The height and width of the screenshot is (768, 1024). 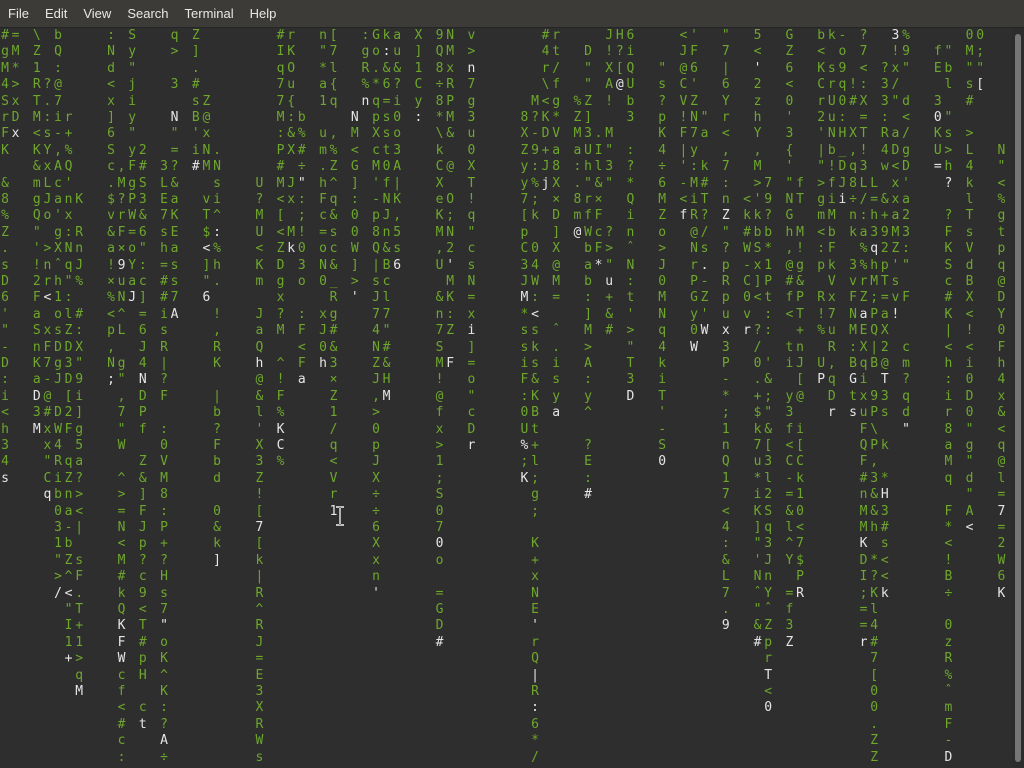 I want to click on matrix-char: T, so click(x=863, y=134).